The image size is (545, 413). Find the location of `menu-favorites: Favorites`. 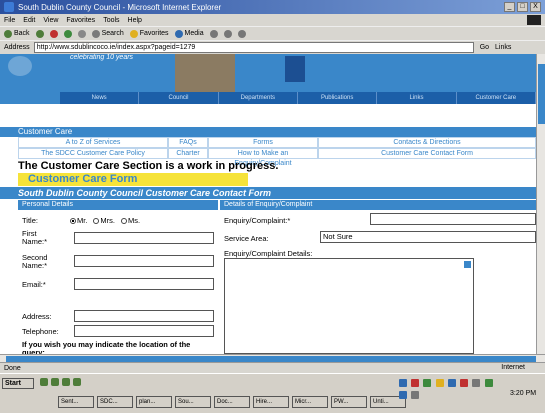

menu-favorites: Favorites is located at coordinates (80, 20).